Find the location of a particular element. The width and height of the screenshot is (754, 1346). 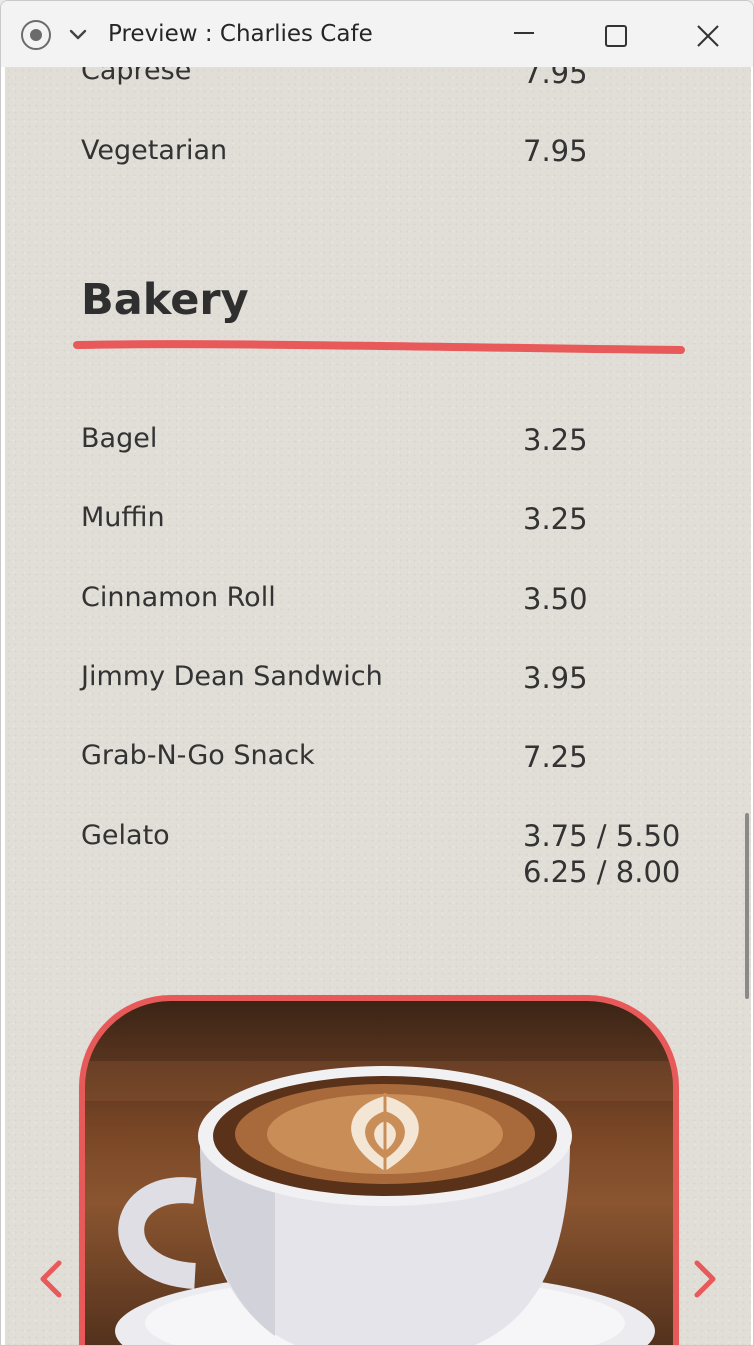

chevron-down-icon is located at coordinates (78, 35).